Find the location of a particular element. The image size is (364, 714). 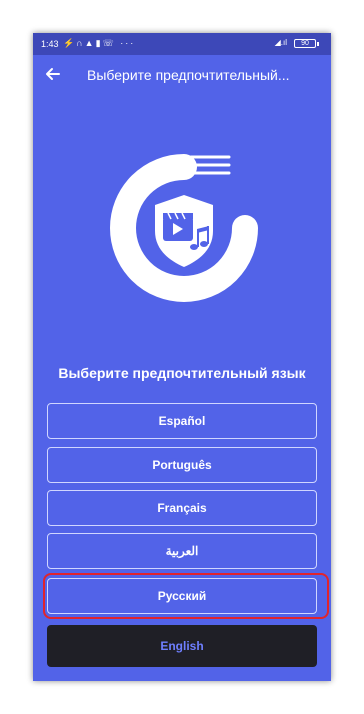

language-label: Español is located at coordinates (182, 421).